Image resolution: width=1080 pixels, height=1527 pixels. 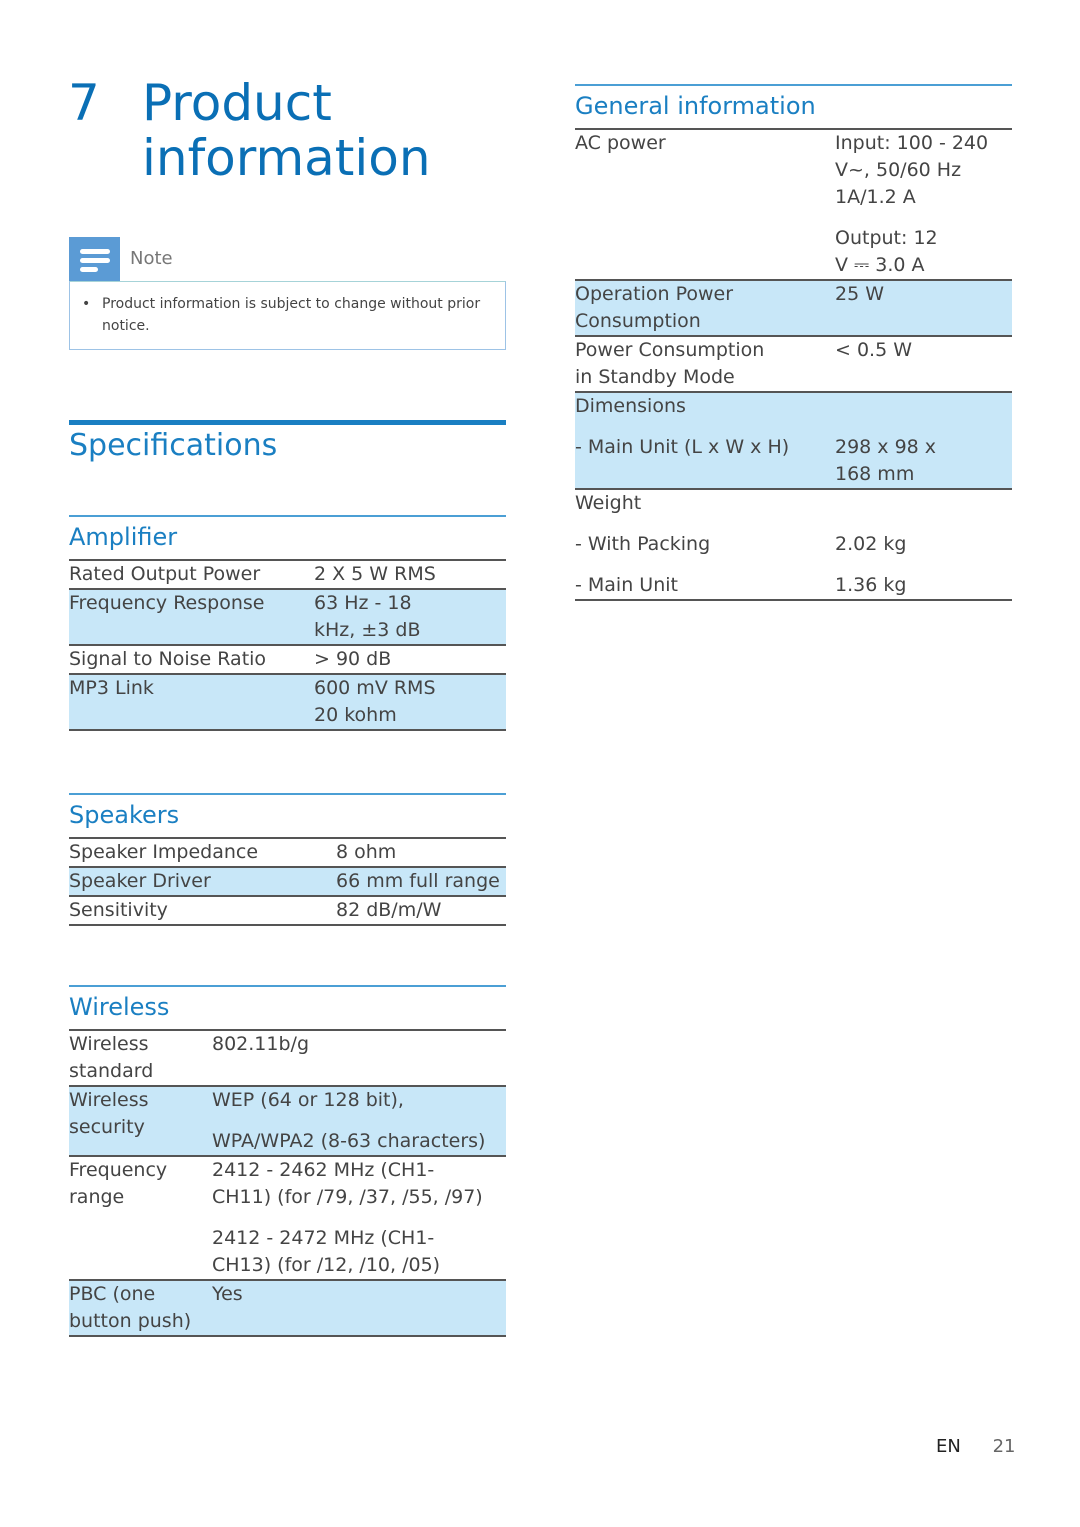 I want to click on spec-label: Wireless security, so click(x=140, y=1121).